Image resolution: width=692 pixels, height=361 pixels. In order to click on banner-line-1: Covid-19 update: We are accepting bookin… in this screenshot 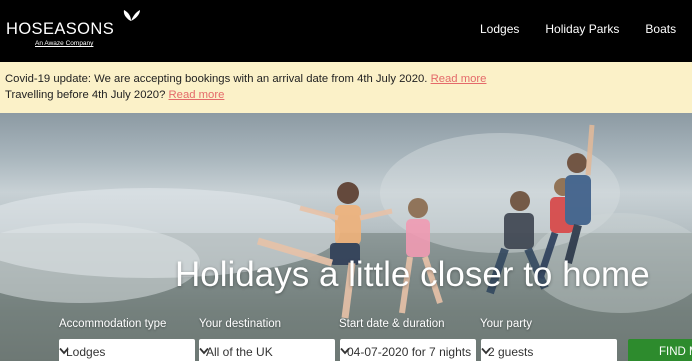, I will do `click(346, 79)`.